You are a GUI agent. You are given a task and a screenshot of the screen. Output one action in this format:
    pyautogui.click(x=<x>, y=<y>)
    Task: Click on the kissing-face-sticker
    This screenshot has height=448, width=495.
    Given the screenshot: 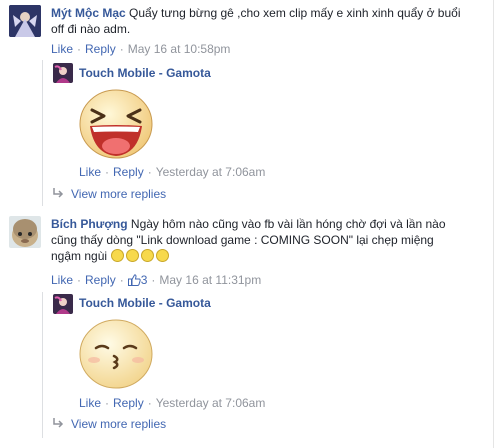 What is the action you would take?
    pyautogui.click(x=116, y=355)
    